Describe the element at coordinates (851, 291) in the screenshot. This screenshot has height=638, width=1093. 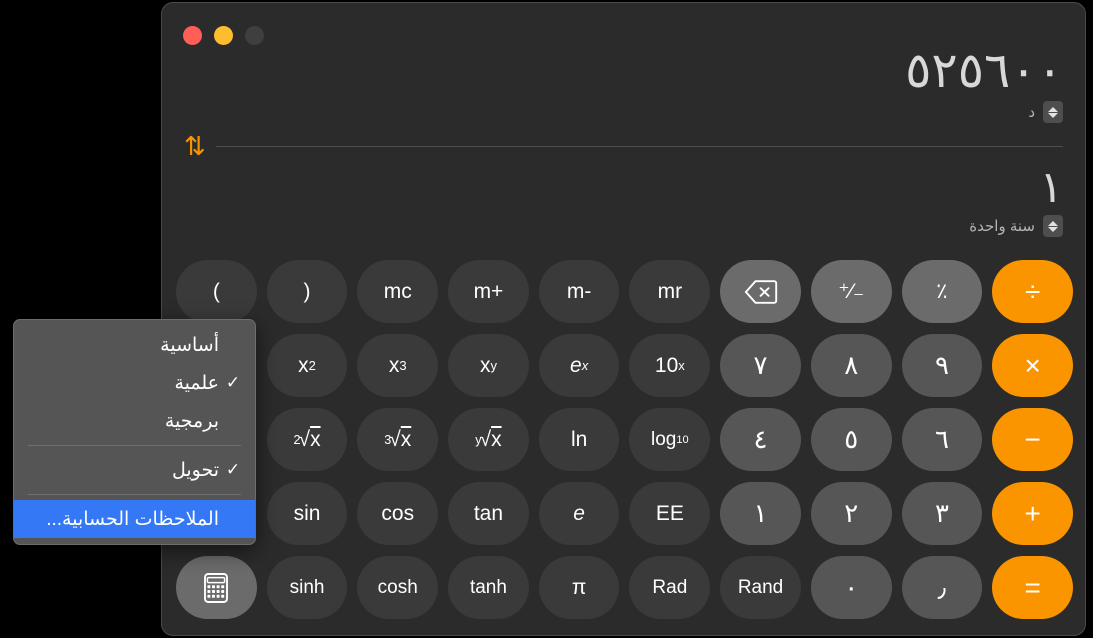
I see `sign-toggle-key: ⁺⁄₋` at that location.